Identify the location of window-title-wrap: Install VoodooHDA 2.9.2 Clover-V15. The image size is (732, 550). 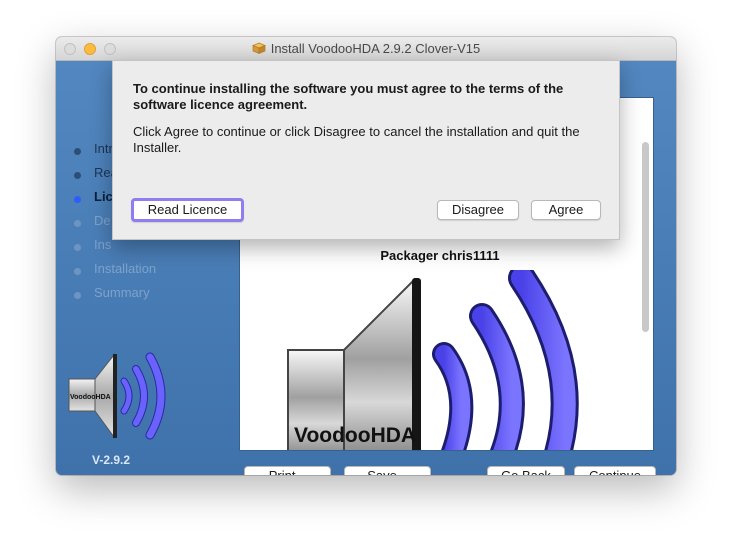
(366, 48).